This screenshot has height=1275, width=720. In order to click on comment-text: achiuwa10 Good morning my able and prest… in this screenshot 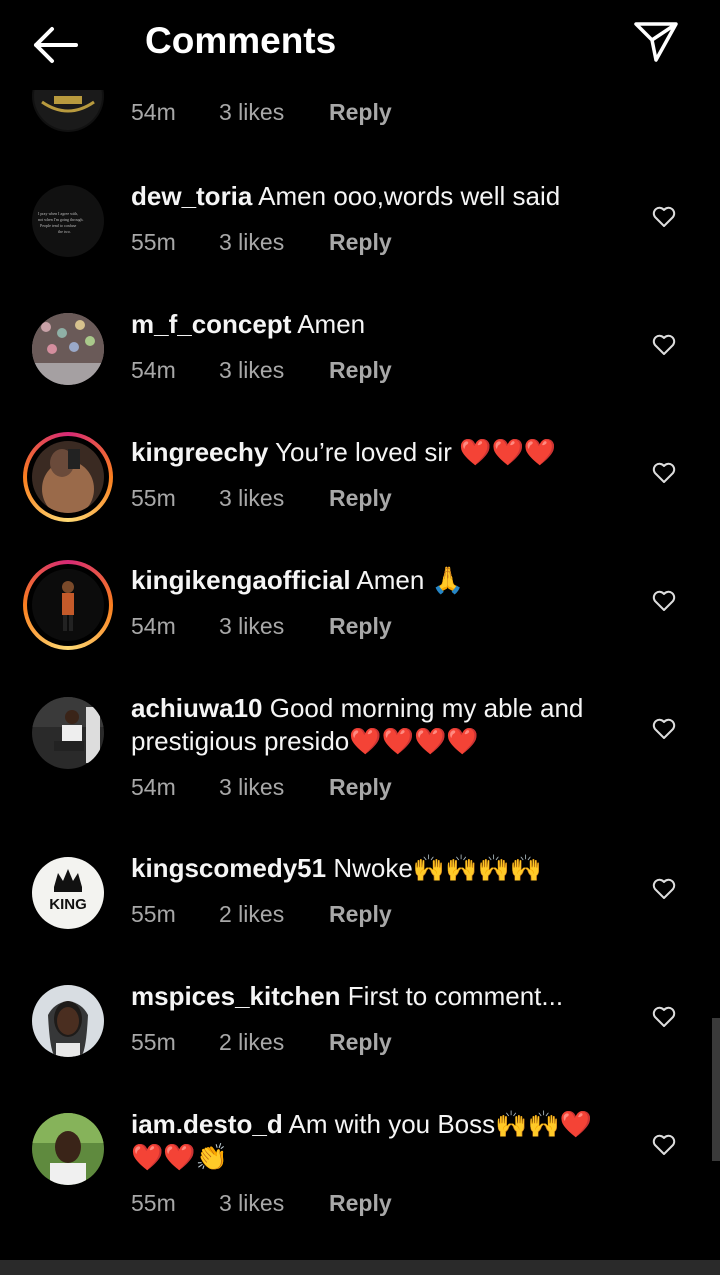, I will do `click(376, 725)`.